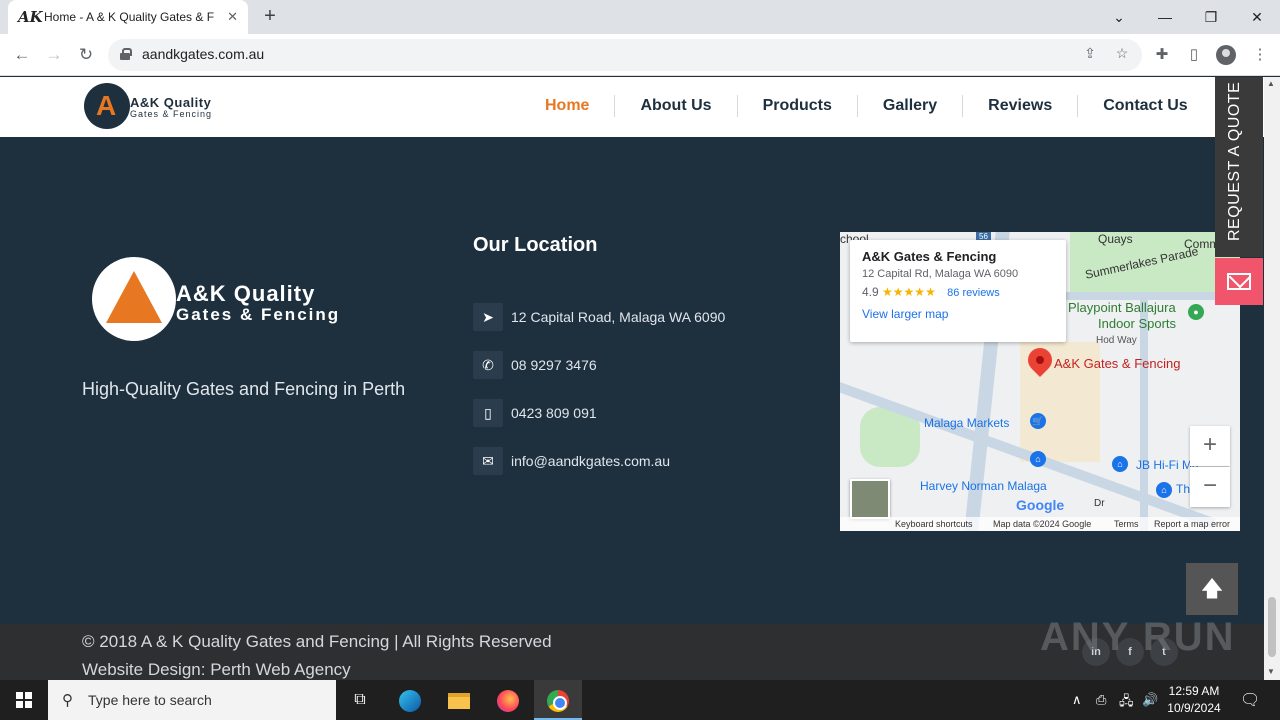 This screenshot has width=1280, height=720. What do you see at coordinates (1122, 55) in the screenshot?
I see `bookmark-star-icon: ☆` at bounding box center [1122, 55].